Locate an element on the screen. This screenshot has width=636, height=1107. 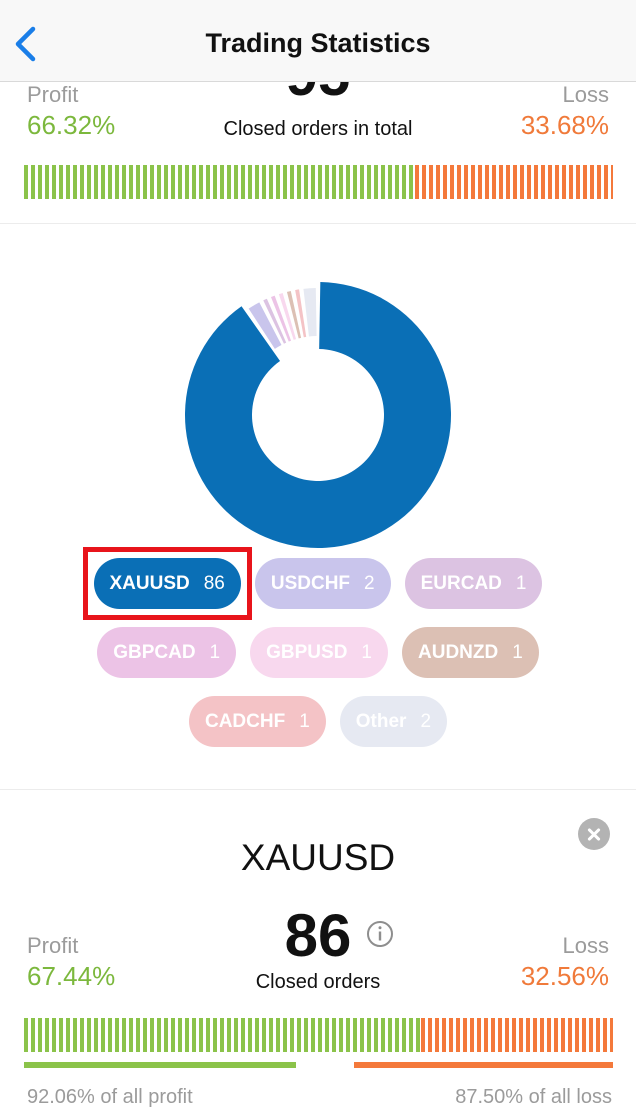
selection-highlight is located at coordinates (167, 583).